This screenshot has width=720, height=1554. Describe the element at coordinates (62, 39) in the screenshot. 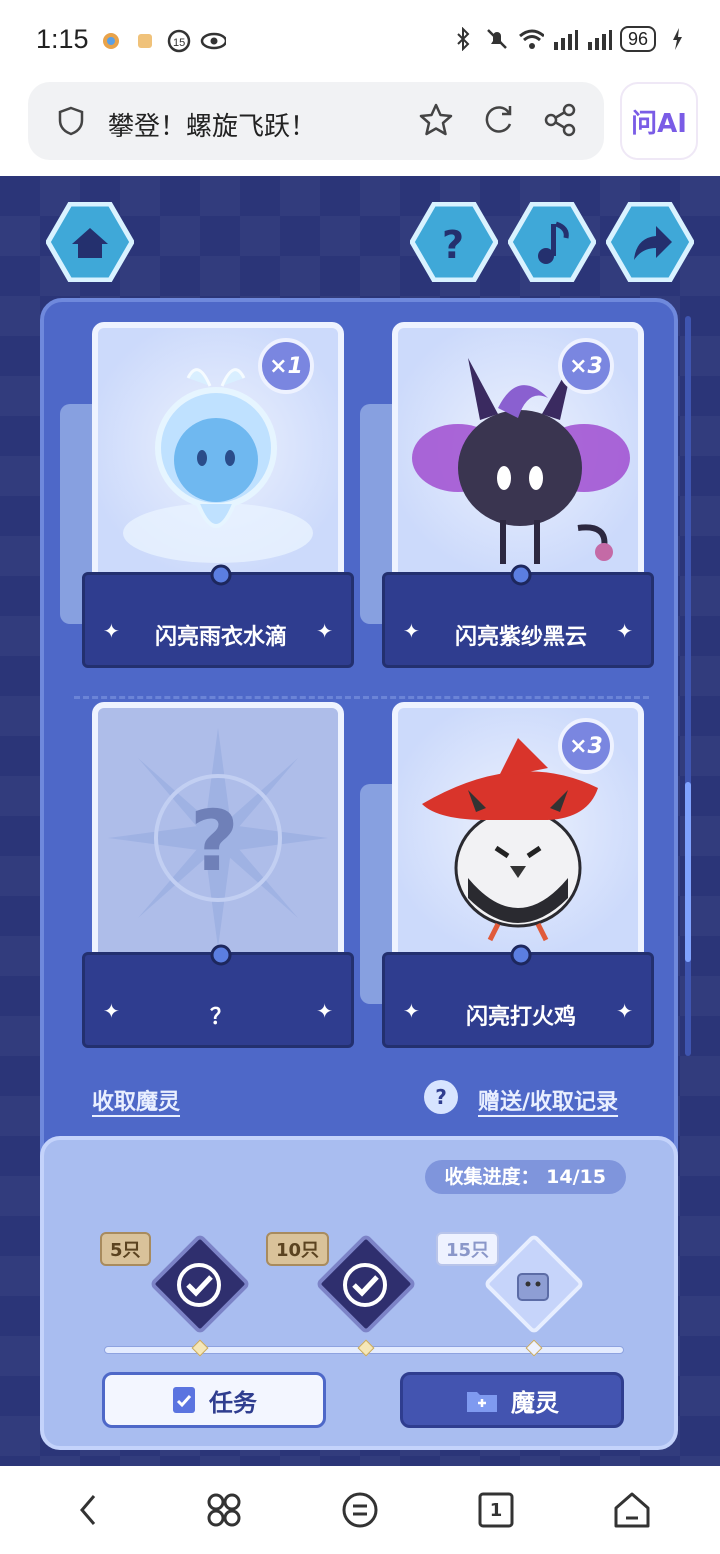

I see `status-time: 1:15` at that location.